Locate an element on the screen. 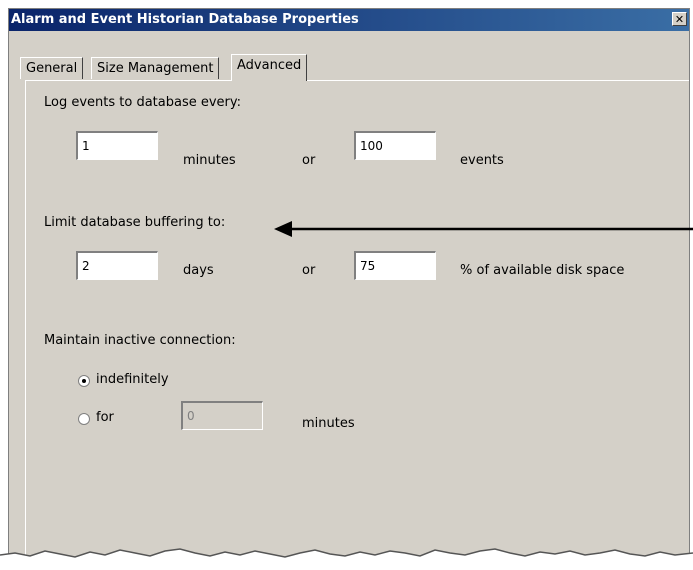 The width and height of the screenshot is (693, 570). callout-arrow is located at coordinates (483, 229).